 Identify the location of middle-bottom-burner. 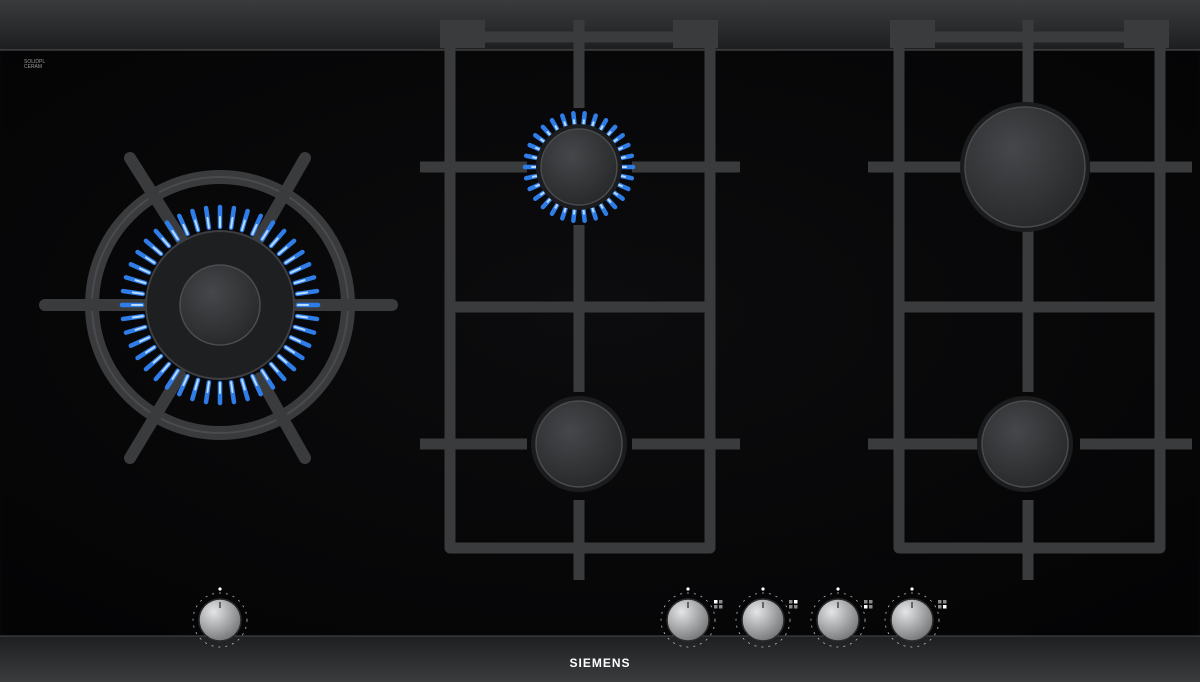
(579, 444).